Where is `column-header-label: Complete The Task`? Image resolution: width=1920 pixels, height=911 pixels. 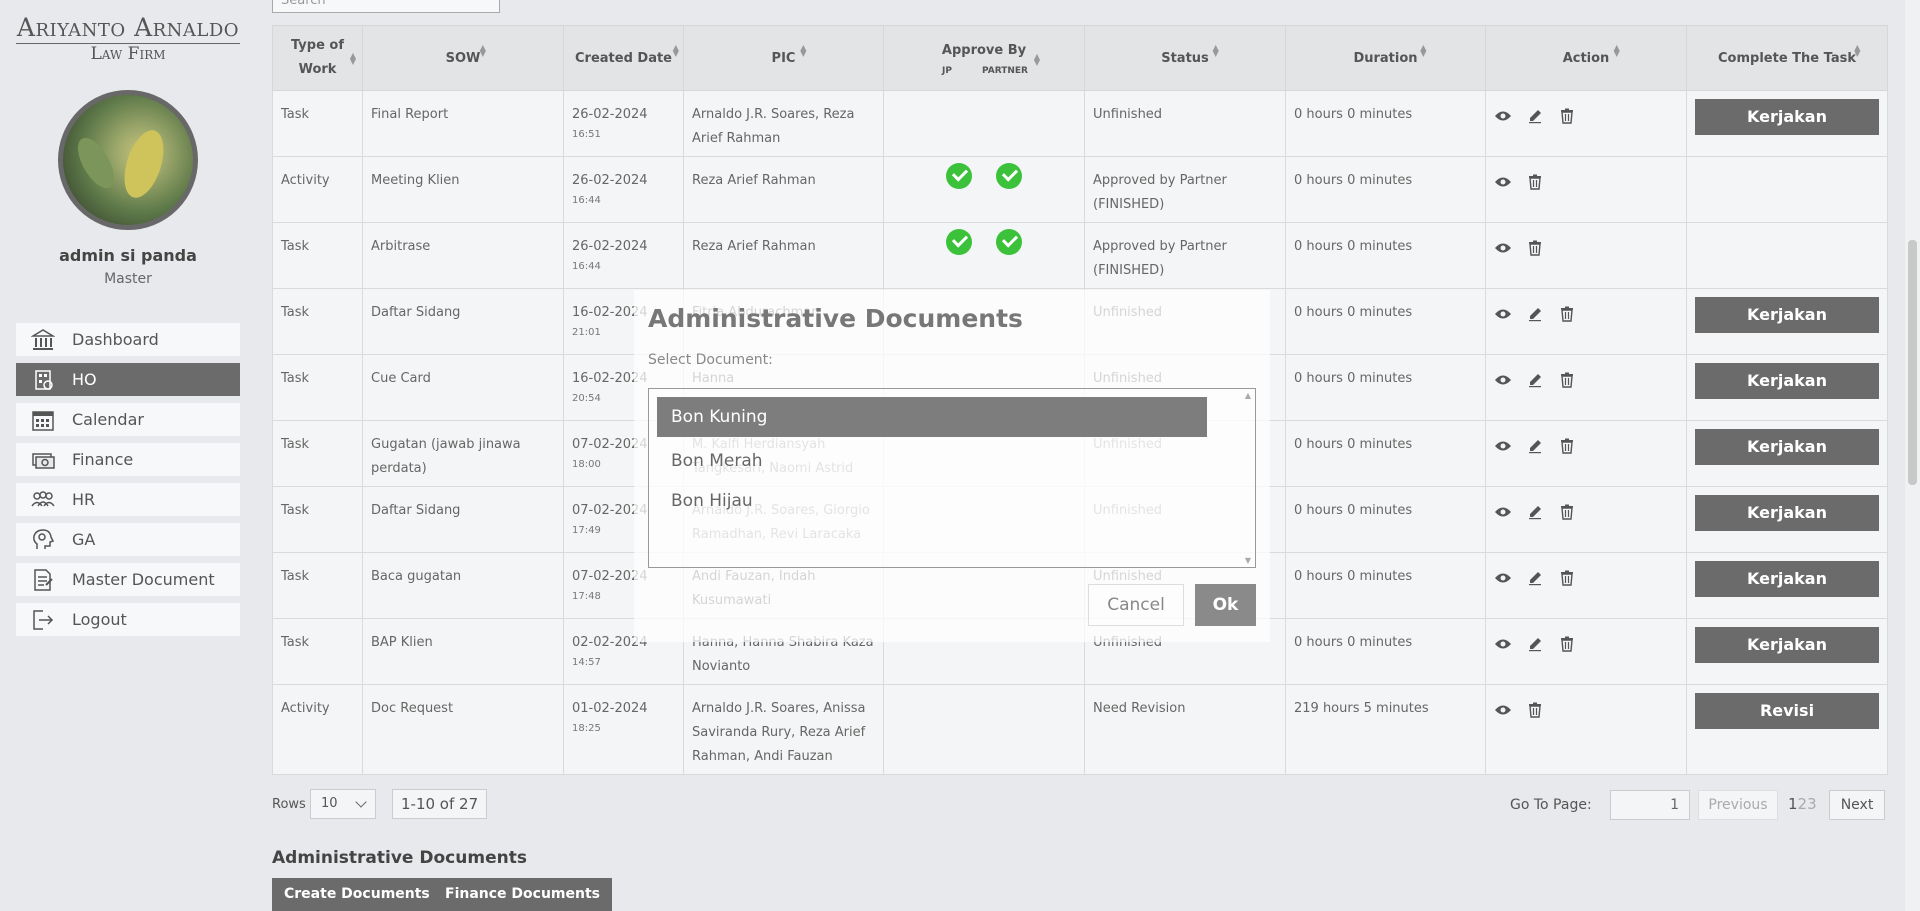 column-header-label: Complete The Task is located at coordinates (1787, 58).